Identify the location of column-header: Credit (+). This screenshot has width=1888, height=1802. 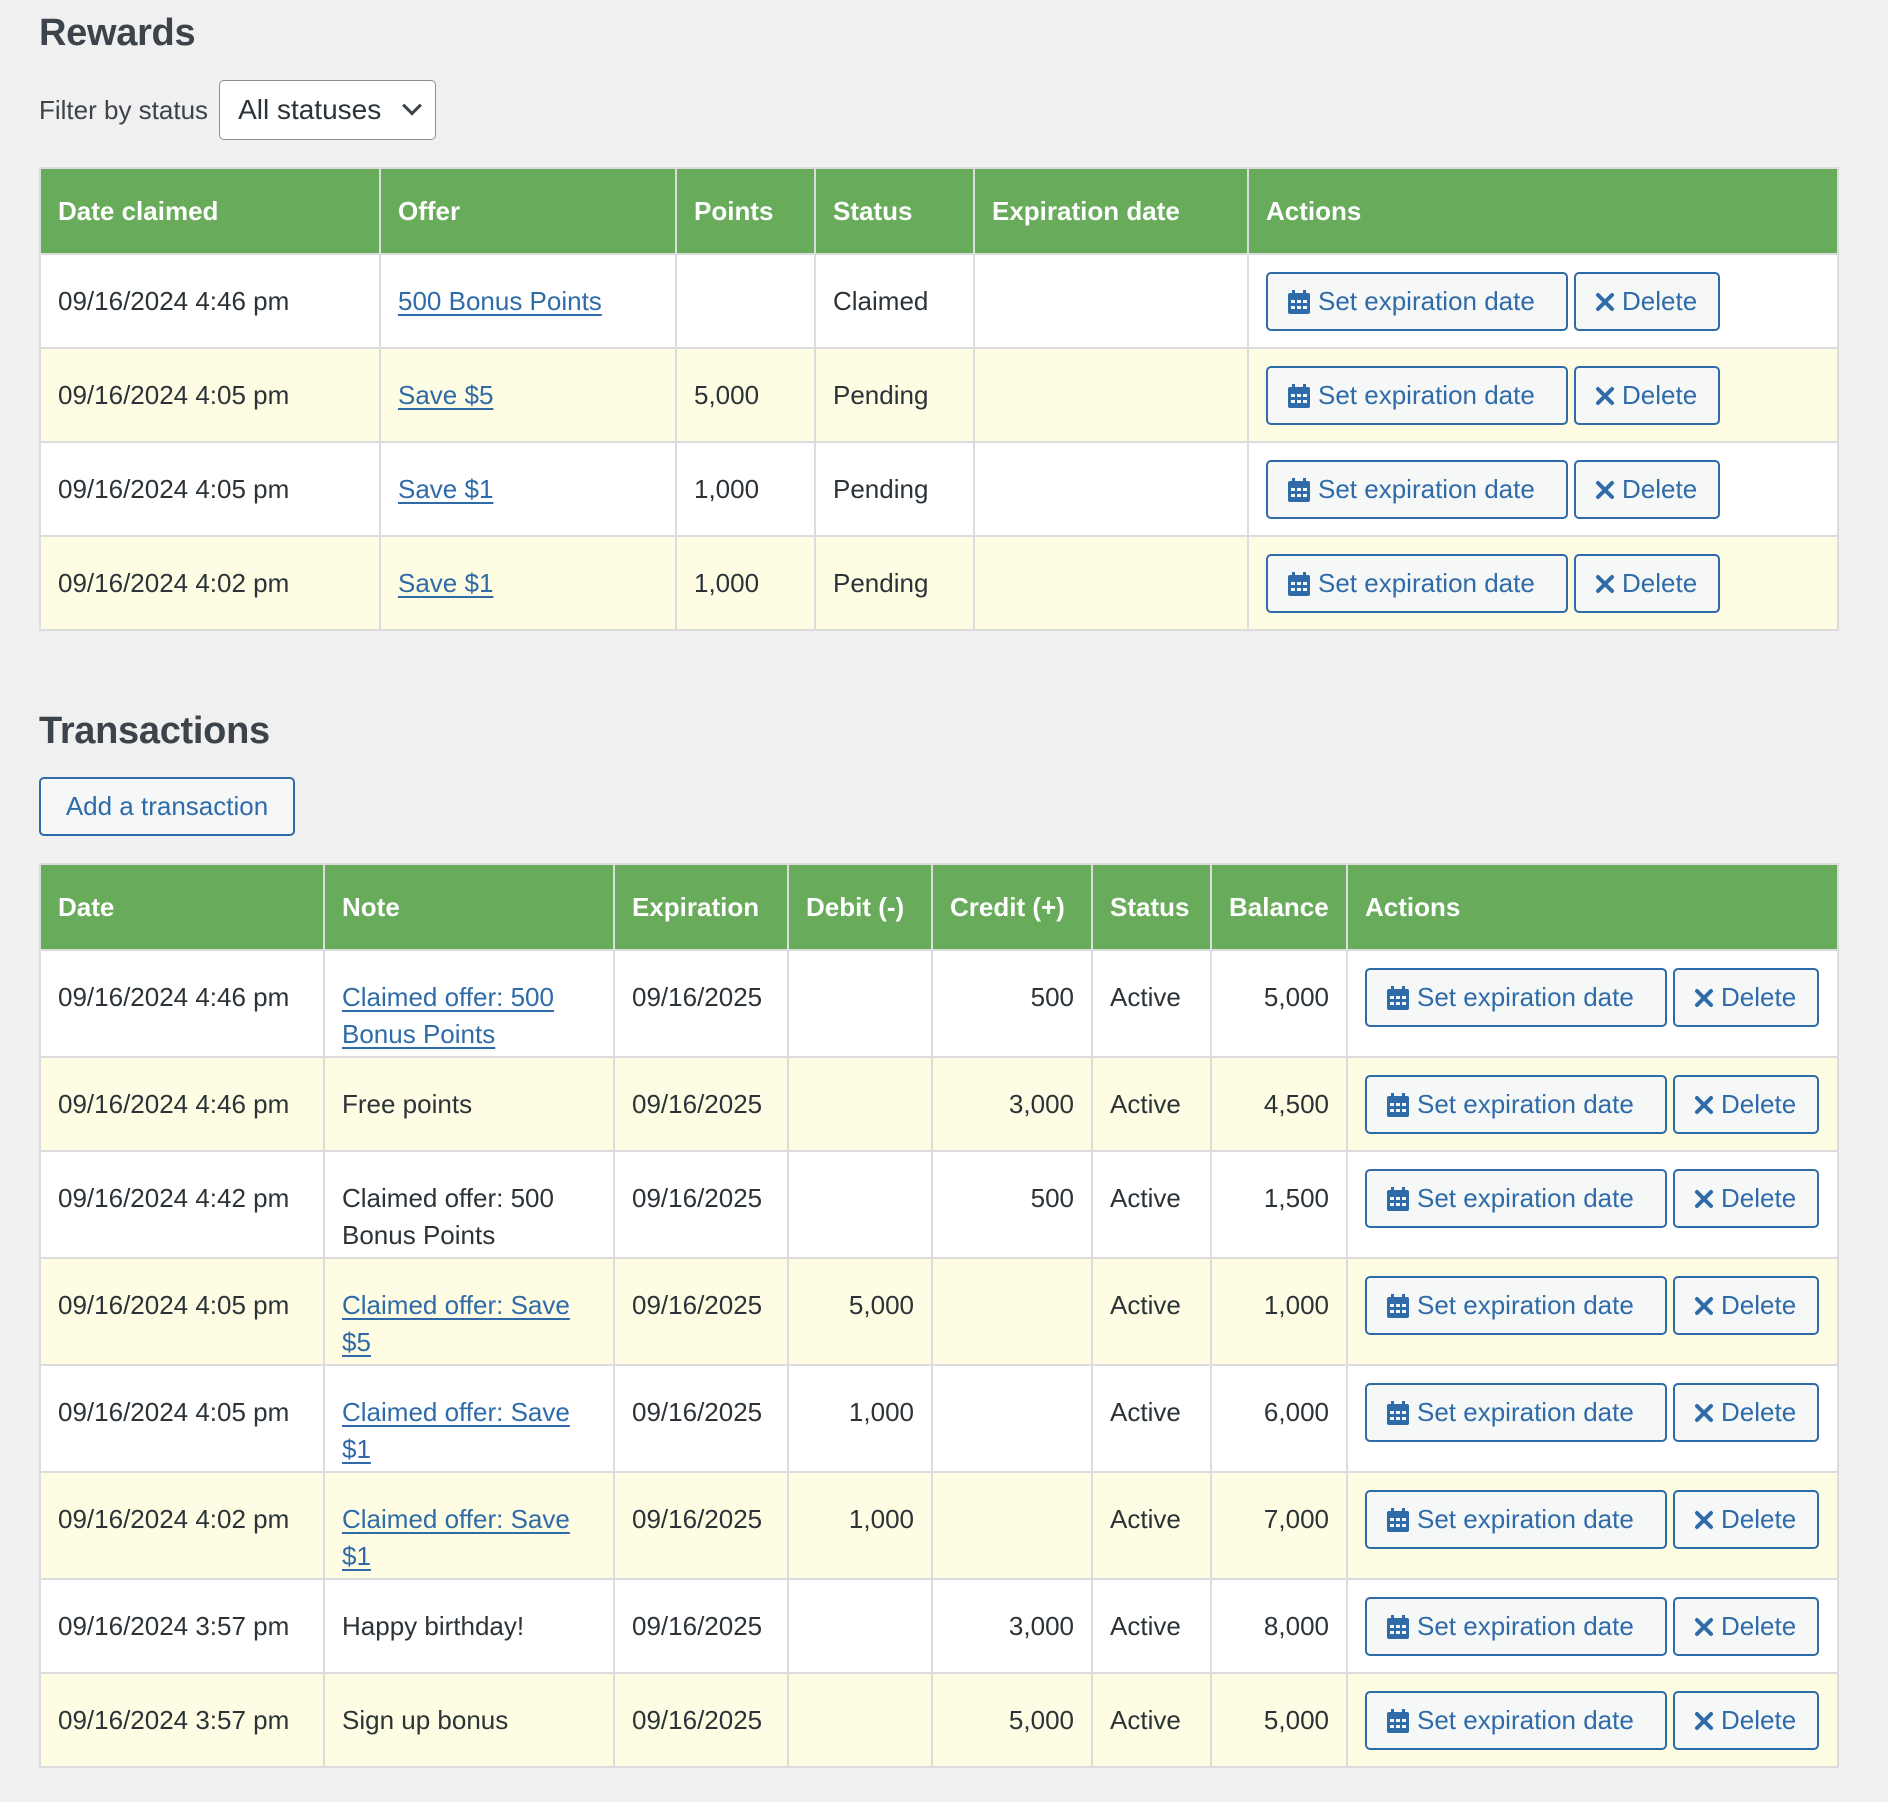
(1012, 907).